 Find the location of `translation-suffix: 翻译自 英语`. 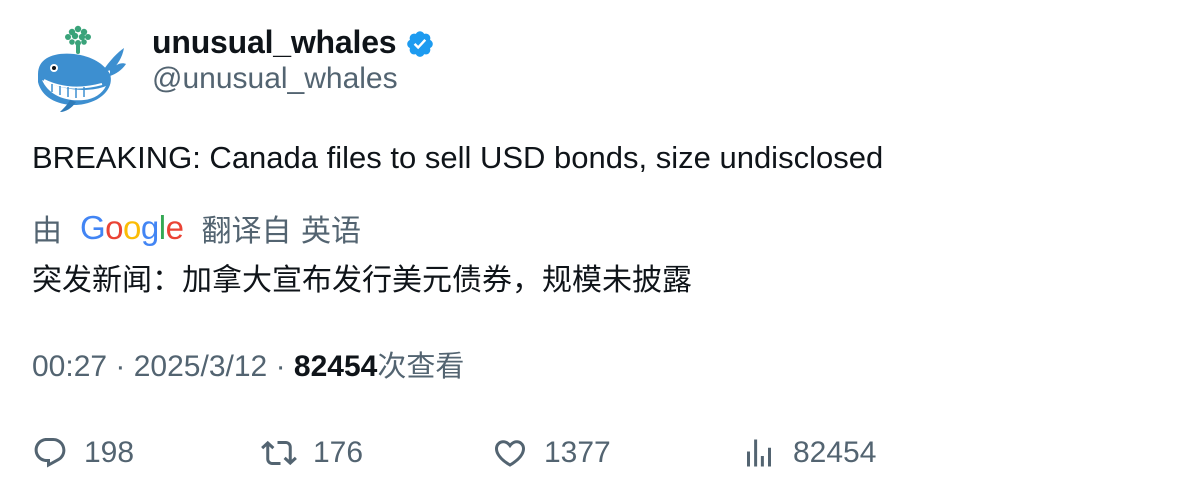

translation-suffix: 翻译自 英语 is located at coordinates (281, 231).